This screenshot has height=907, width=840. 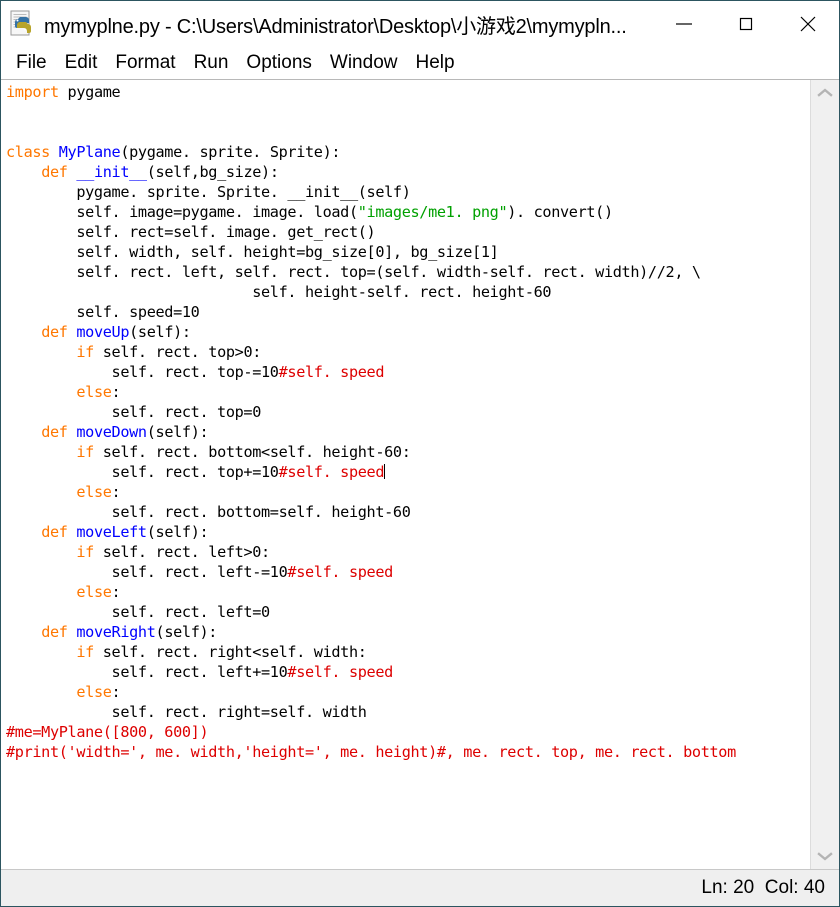 I want to click on code-token: moveLeft, so click(x=111, y=532).